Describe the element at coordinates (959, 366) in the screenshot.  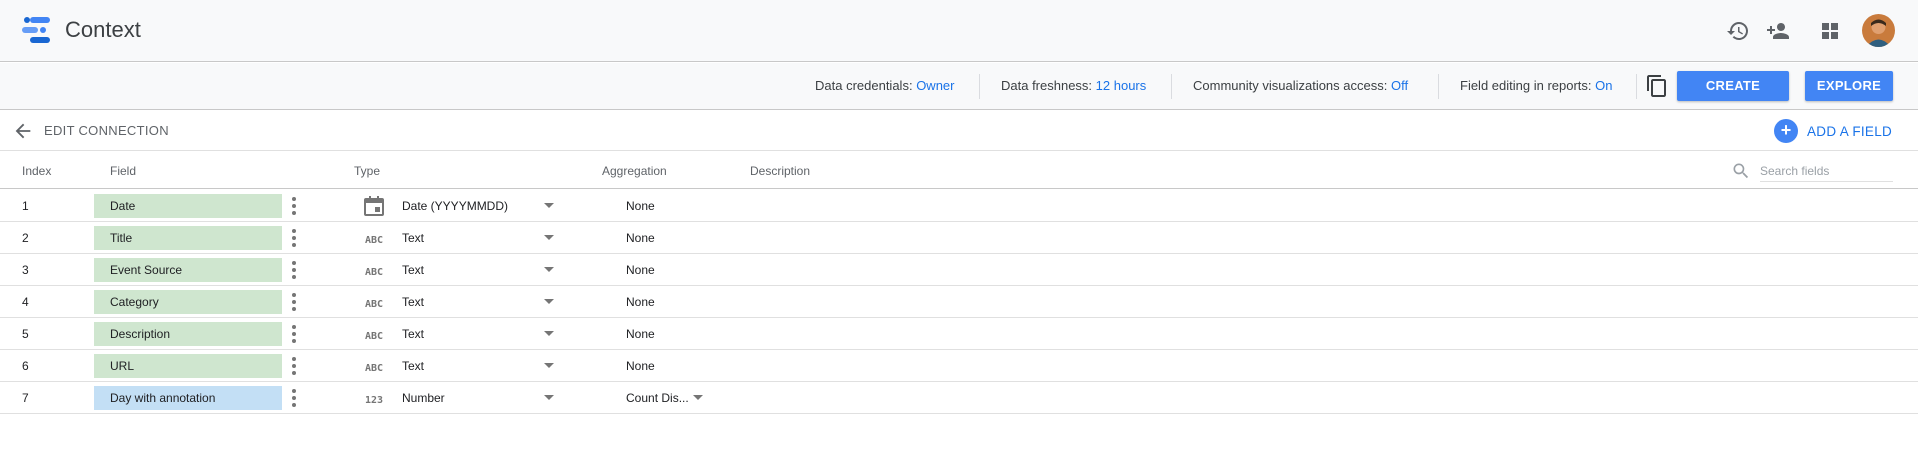
I see `table-row: 6 URL ABC Text None` at that location.